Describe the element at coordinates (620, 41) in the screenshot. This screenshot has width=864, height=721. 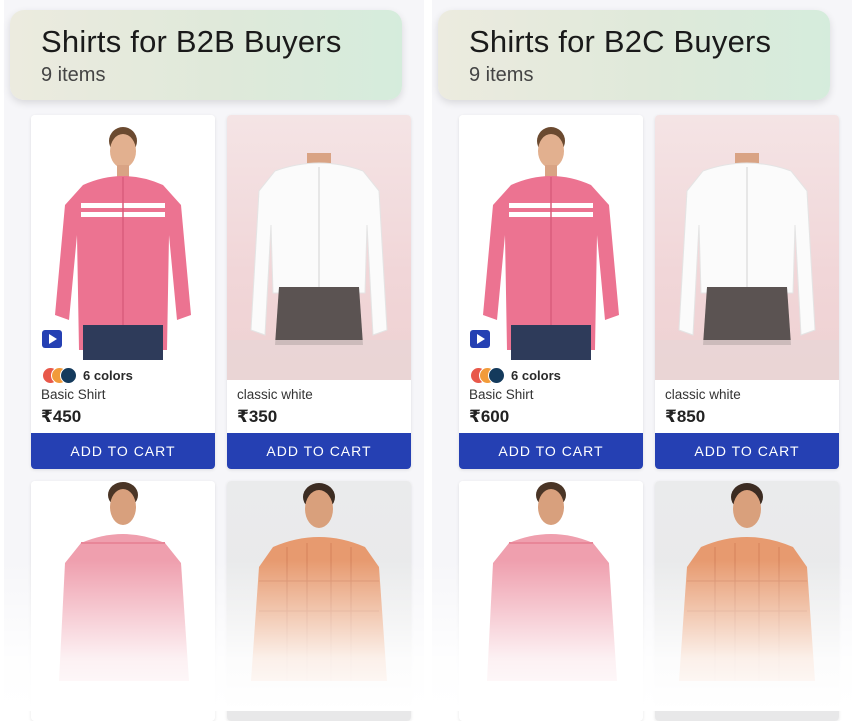
I see `list-title: Shirts for B2C Buyers` at that location.